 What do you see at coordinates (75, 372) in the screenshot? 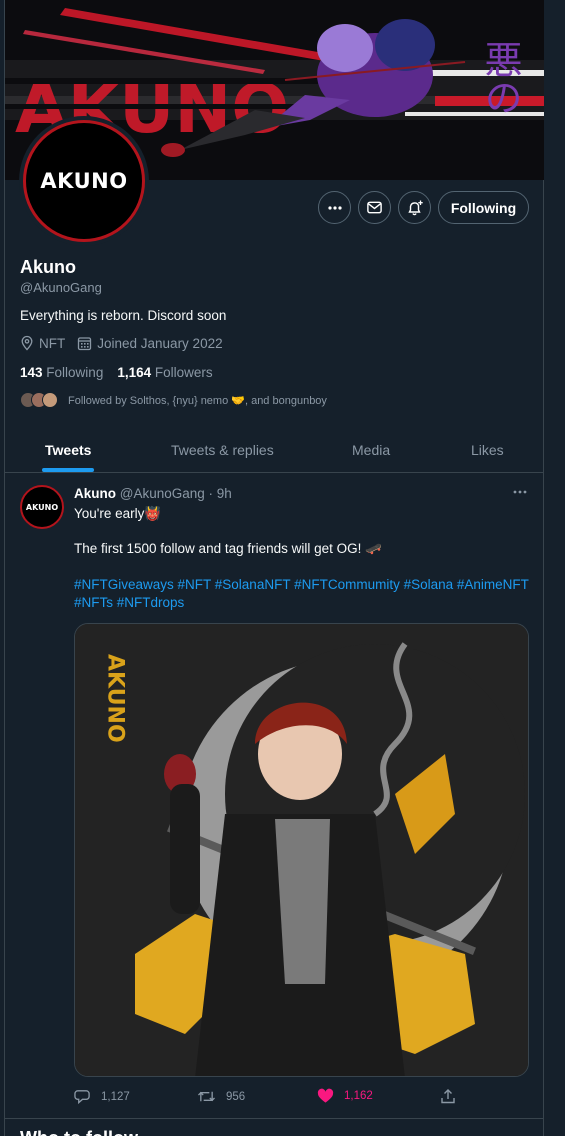
I see `following-label: Following` at bounding box center [75, 372].